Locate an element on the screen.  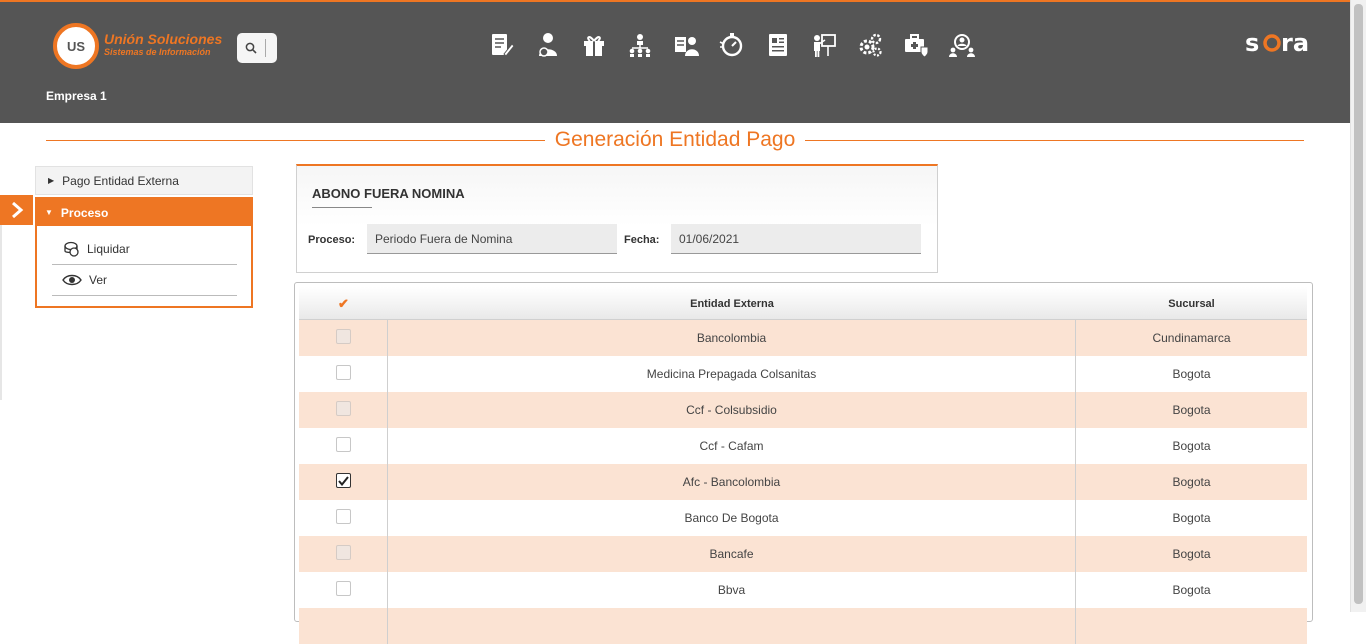
company-name: Empresa 1 is located at coordinates (76, 96).